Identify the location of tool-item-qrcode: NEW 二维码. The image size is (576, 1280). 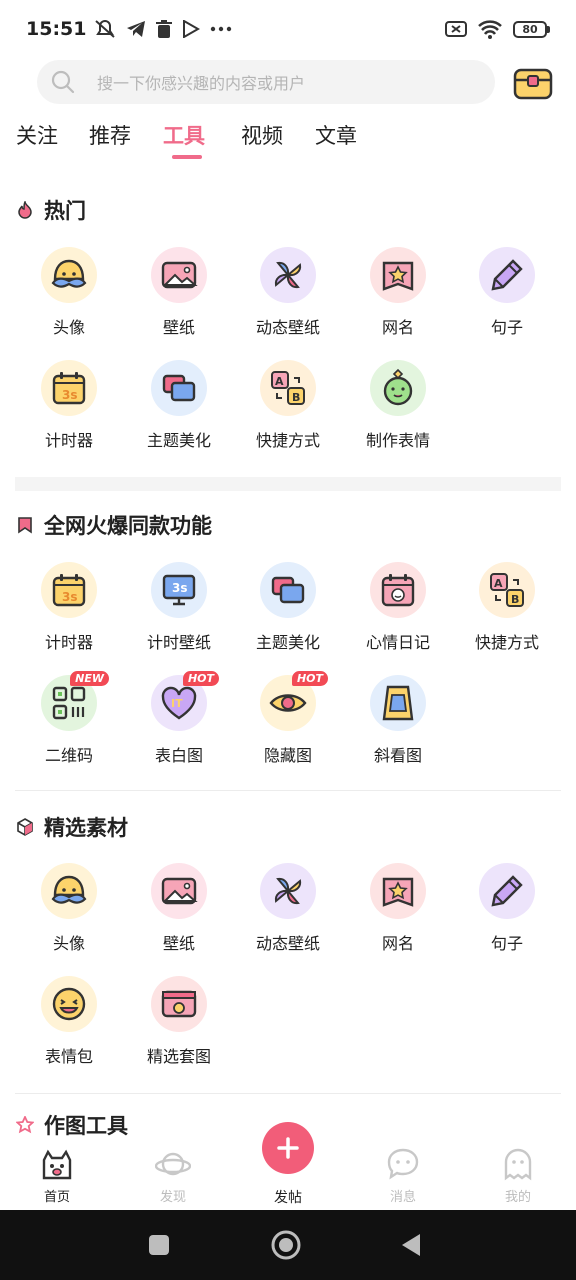
(69, 718).